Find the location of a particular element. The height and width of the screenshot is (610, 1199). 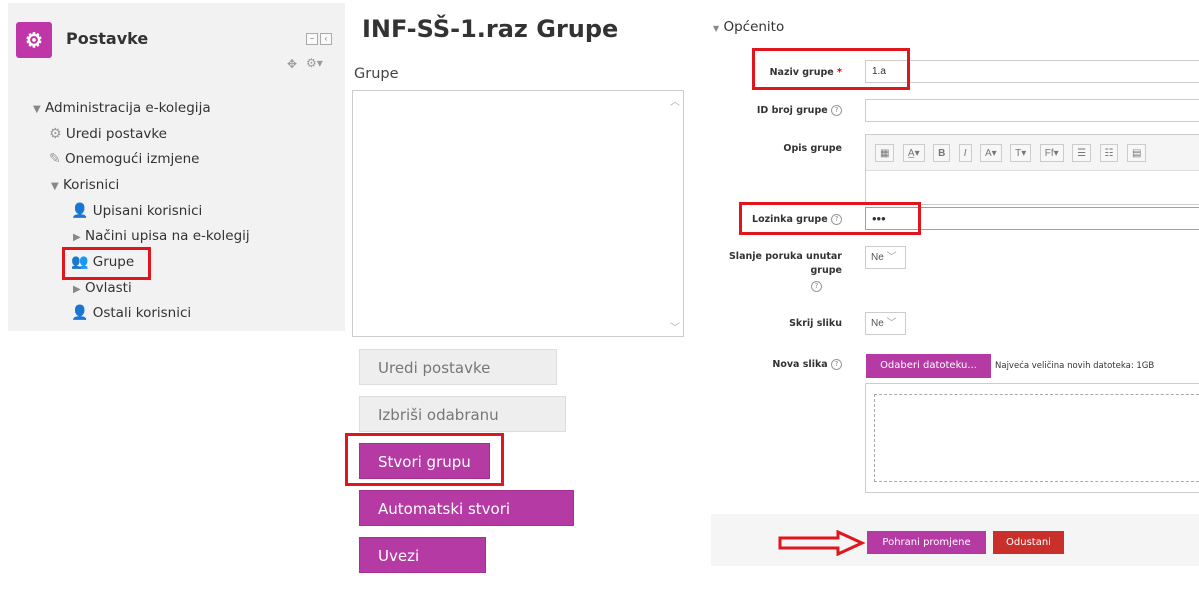

dock-icon: − is located at coordinates (312, 39).